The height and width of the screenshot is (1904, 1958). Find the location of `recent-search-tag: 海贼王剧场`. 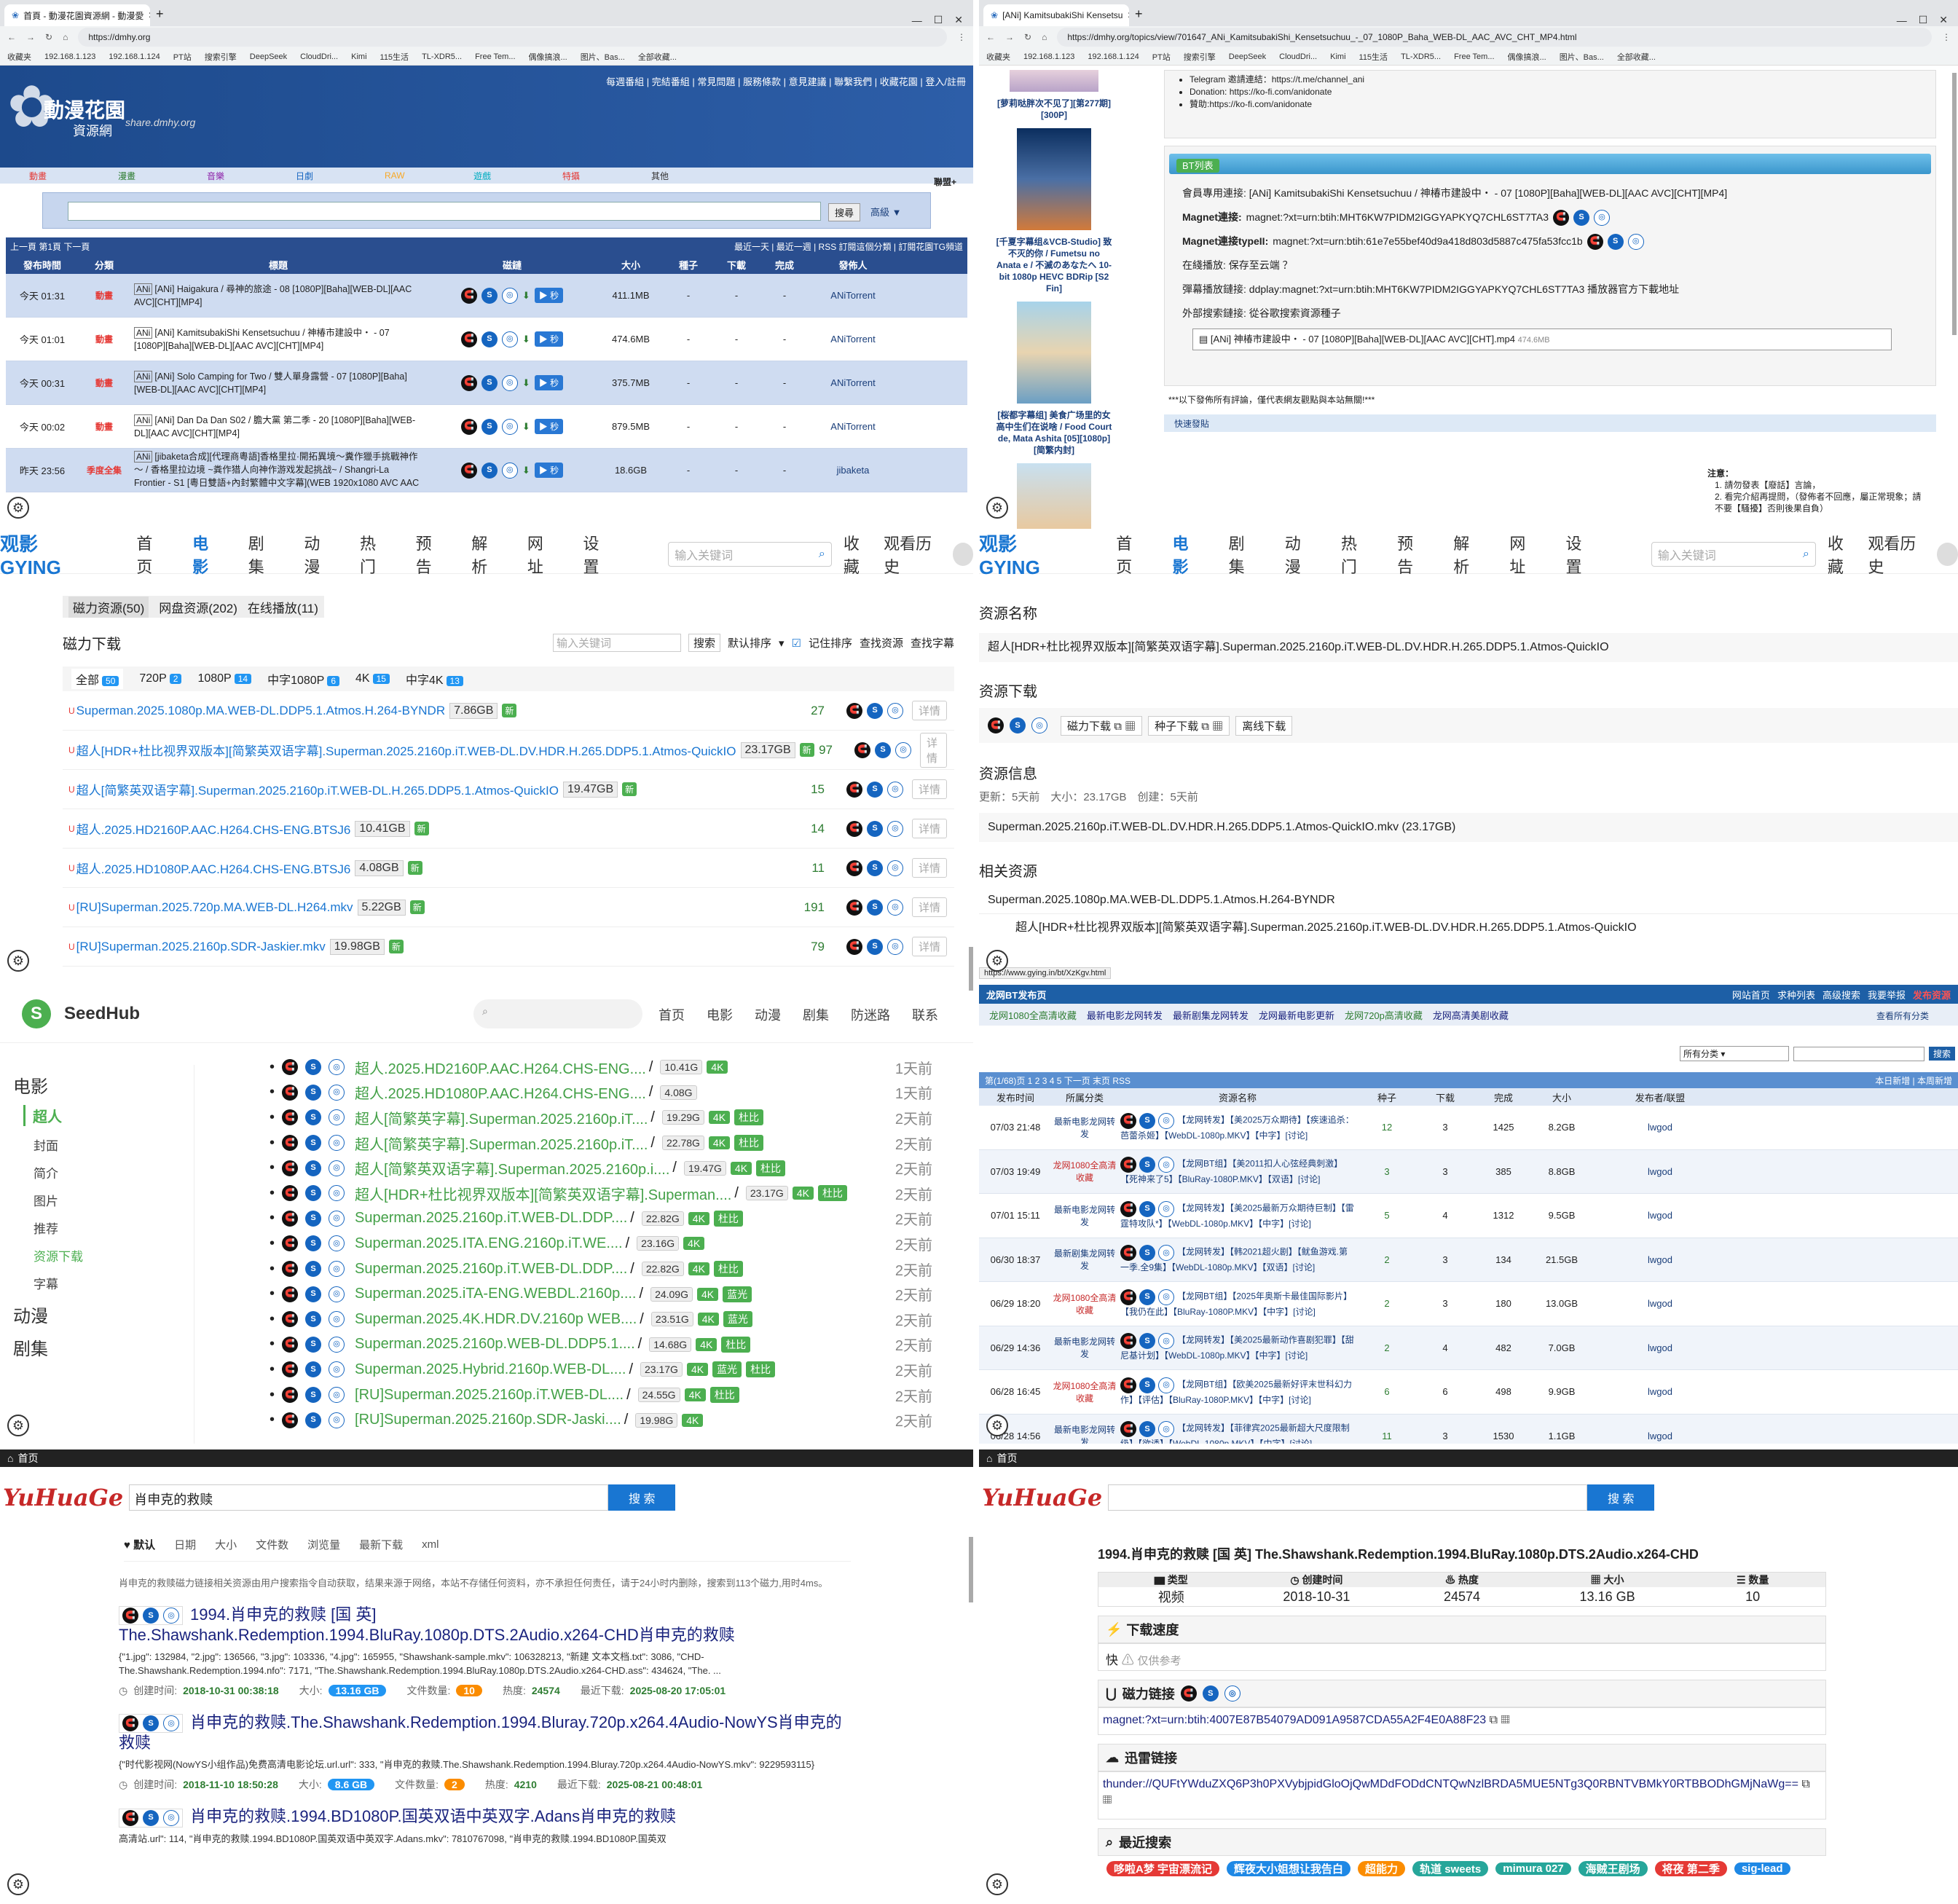

recent-search-tag: 海贼王剧场 is located at coordinates (1613, 1868).